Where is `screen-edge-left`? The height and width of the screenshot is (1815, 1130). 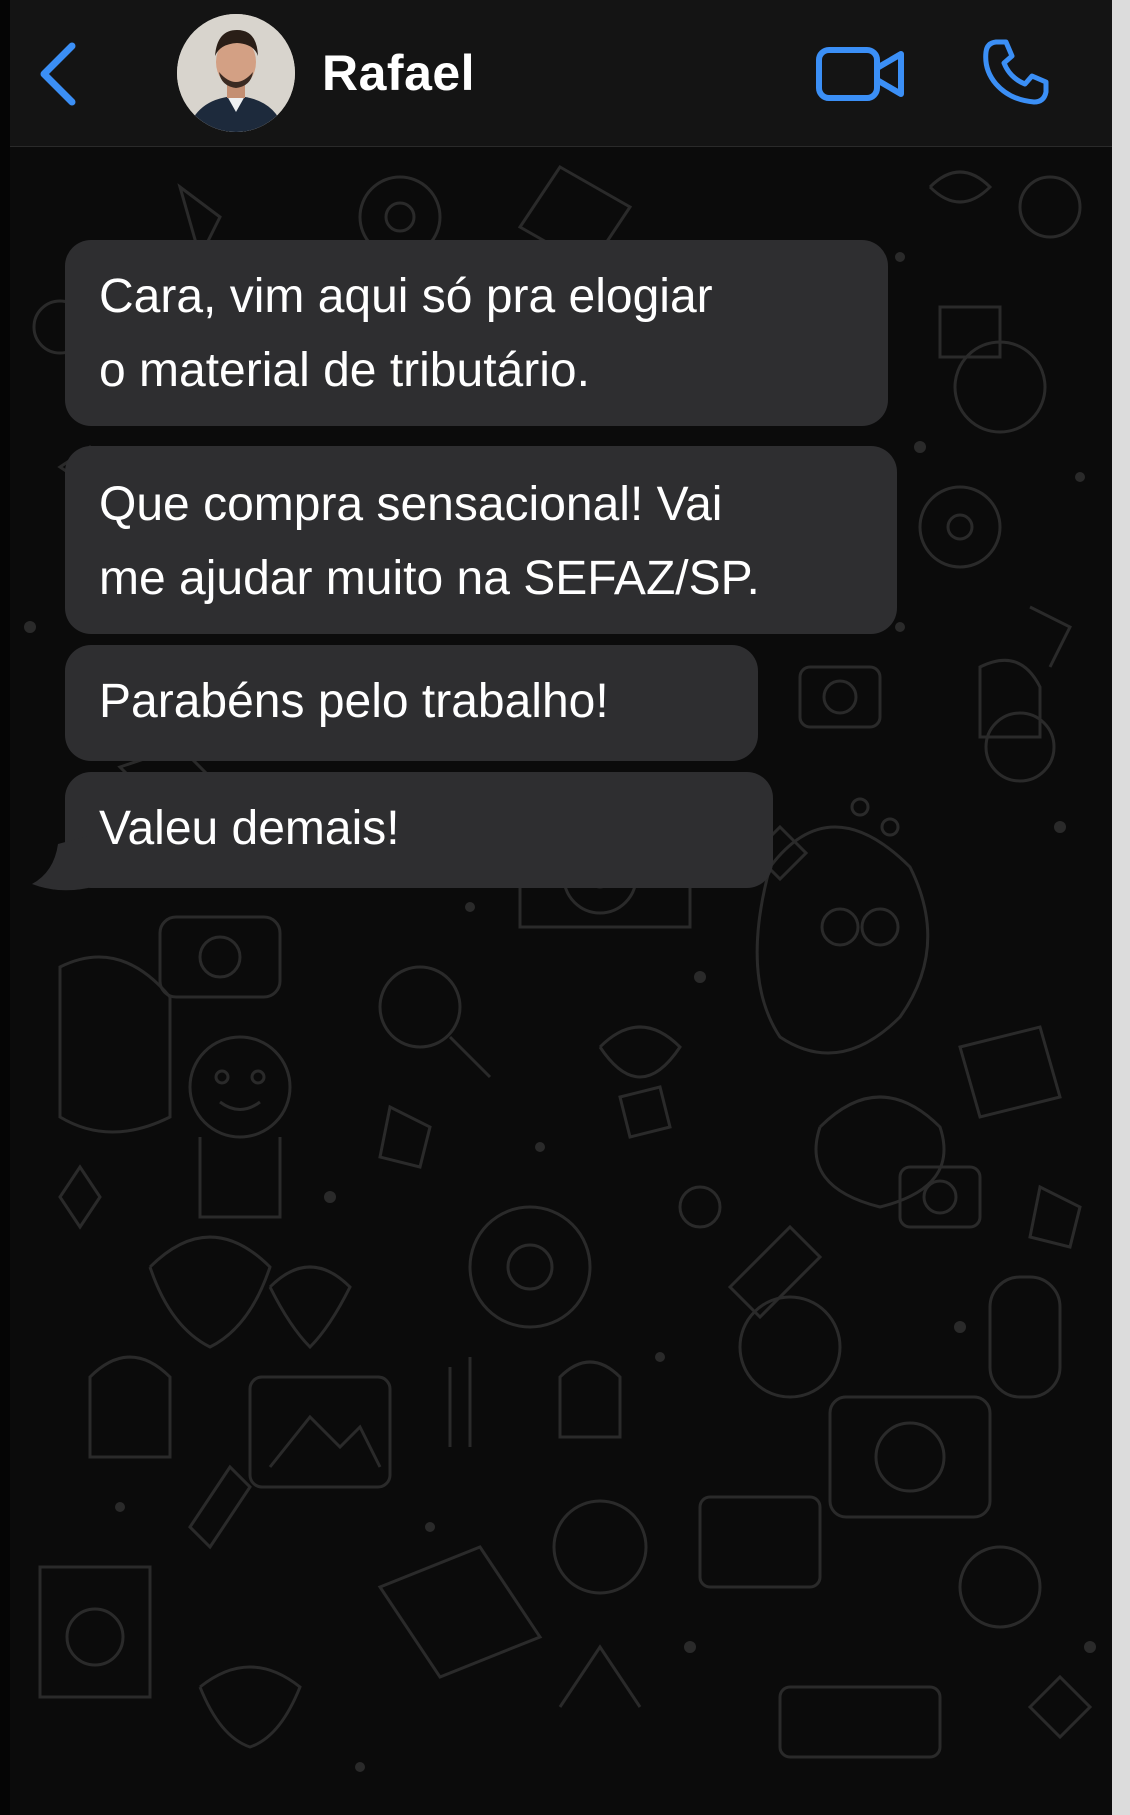
screen-edge-left is located at coordinates (5, 907).